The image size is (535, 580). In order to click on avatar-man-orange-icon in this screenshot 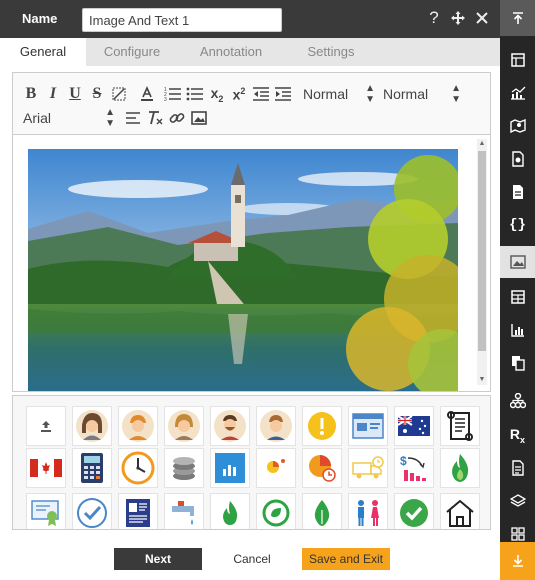, I will do `click(138, 426)`.